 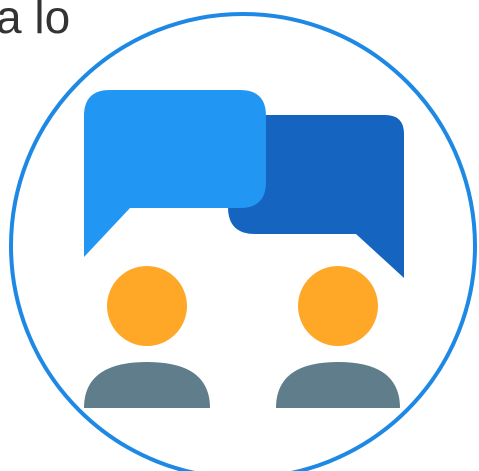 What do you see at coordinates (338, 306) in the screenshot?
I see `person-right-head-icon` at bounding box center [338, 306].